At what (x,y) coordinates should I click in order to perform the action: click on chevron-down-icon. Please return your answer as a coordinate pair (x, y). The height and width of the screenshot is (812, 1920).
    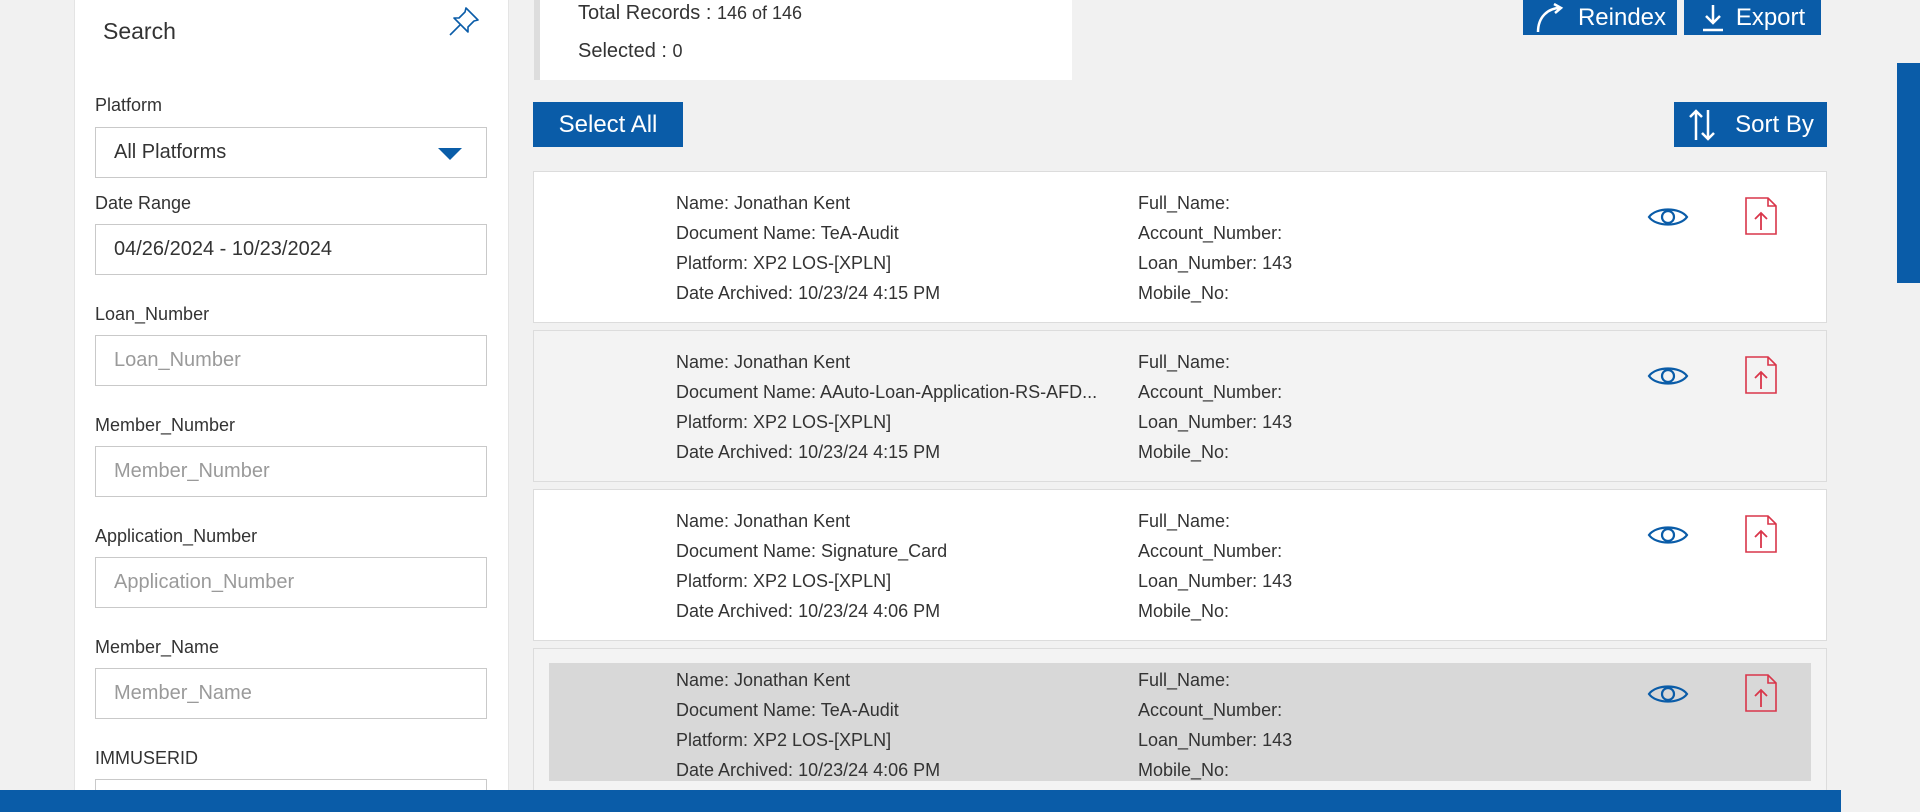
    Looking at the image, I should click on (450, 154).